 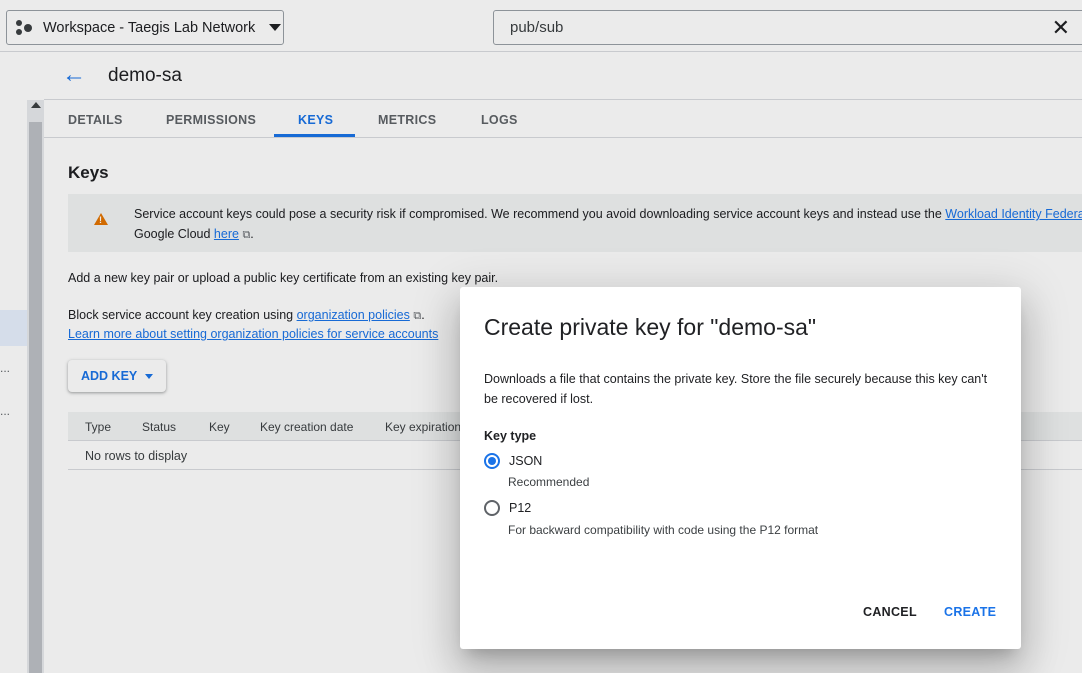 I want to click on create-button: CREATE, so click(x=970, y=612).